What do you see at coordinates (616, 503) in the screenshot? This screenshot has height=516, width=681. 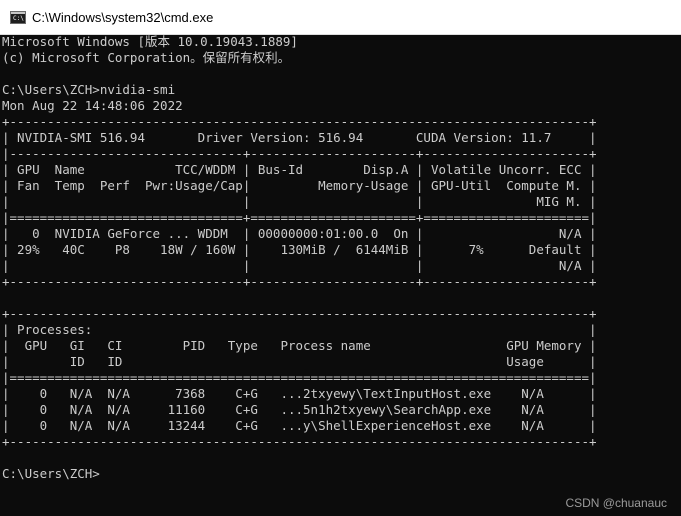 I see `csdn-watermark: CSDN @chuanauc` at bounding box center [616, 503].